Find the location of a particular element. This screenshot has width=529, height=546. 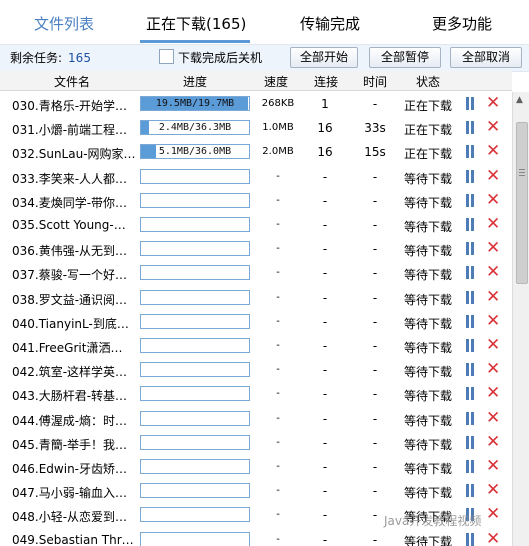

table-row: 044.傅渥成-熵：时… - - - 等待下载 ✕ is located at coordinates (256, 419).